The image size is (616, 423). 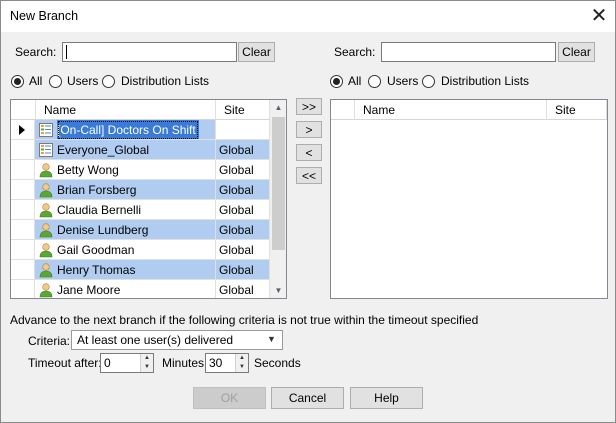 I want to click on recipient-name: Claudia Bernelli, so click(x=99, y=210).